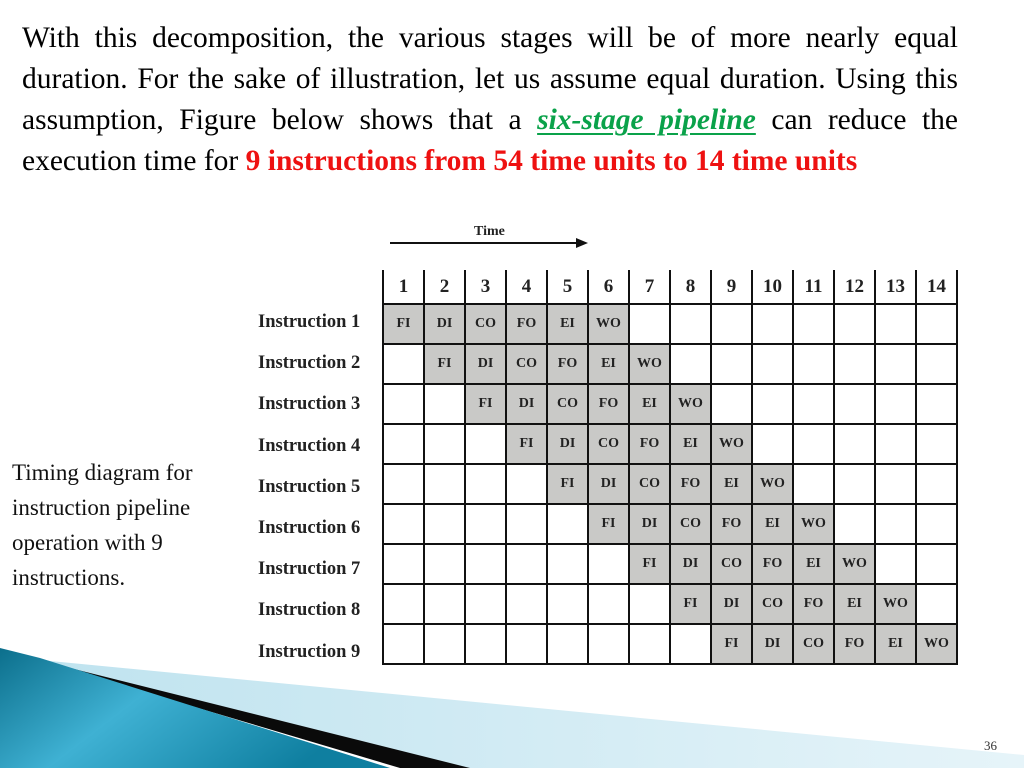  Describe the element at coordinates (485, 287) in the screenshot. I see `time-column-header: 3` at that location.